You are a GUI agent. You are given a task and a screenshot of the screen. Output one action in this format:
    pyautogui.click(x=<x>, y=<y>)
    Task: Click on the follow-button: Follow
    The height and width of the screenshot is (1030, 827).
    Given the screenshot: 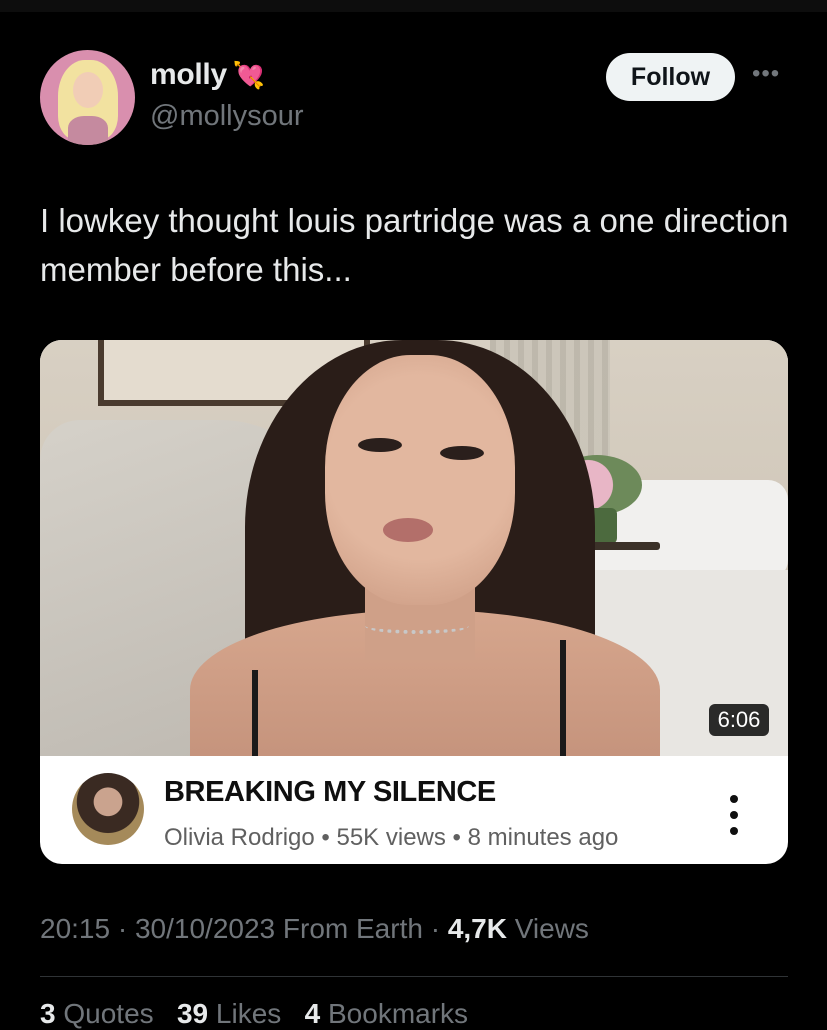 What is the action you would take?
    pyautogui.click(x=670, y=77)
    